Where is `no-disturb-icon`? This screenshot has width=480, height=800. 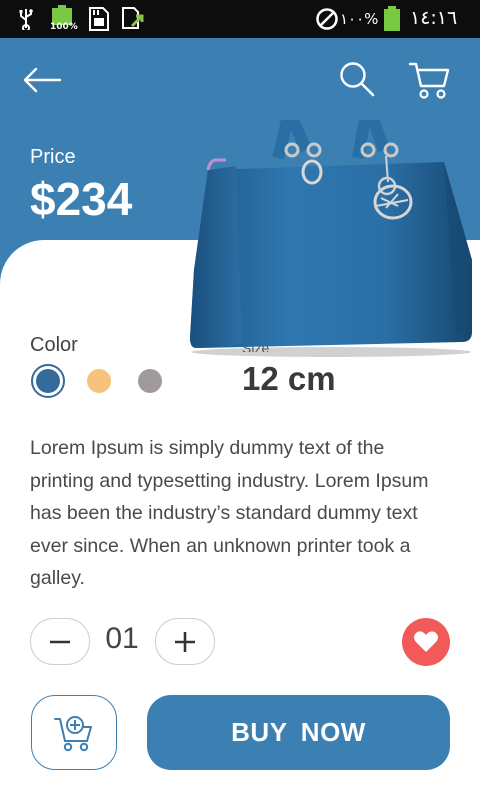 no-disturb-icon is located at coordinates (327, 19).